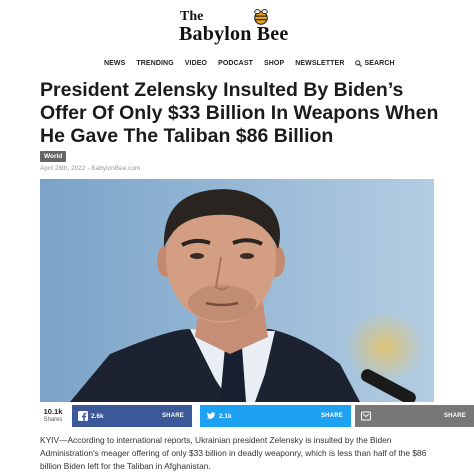 This screenshot has height=474, width=474. What do you see at coordinates (90, 168) in the screenshot?
I see `article-dateline: April 28th, 2022 - BabylonBee.com` at bounding box center [90, 168].